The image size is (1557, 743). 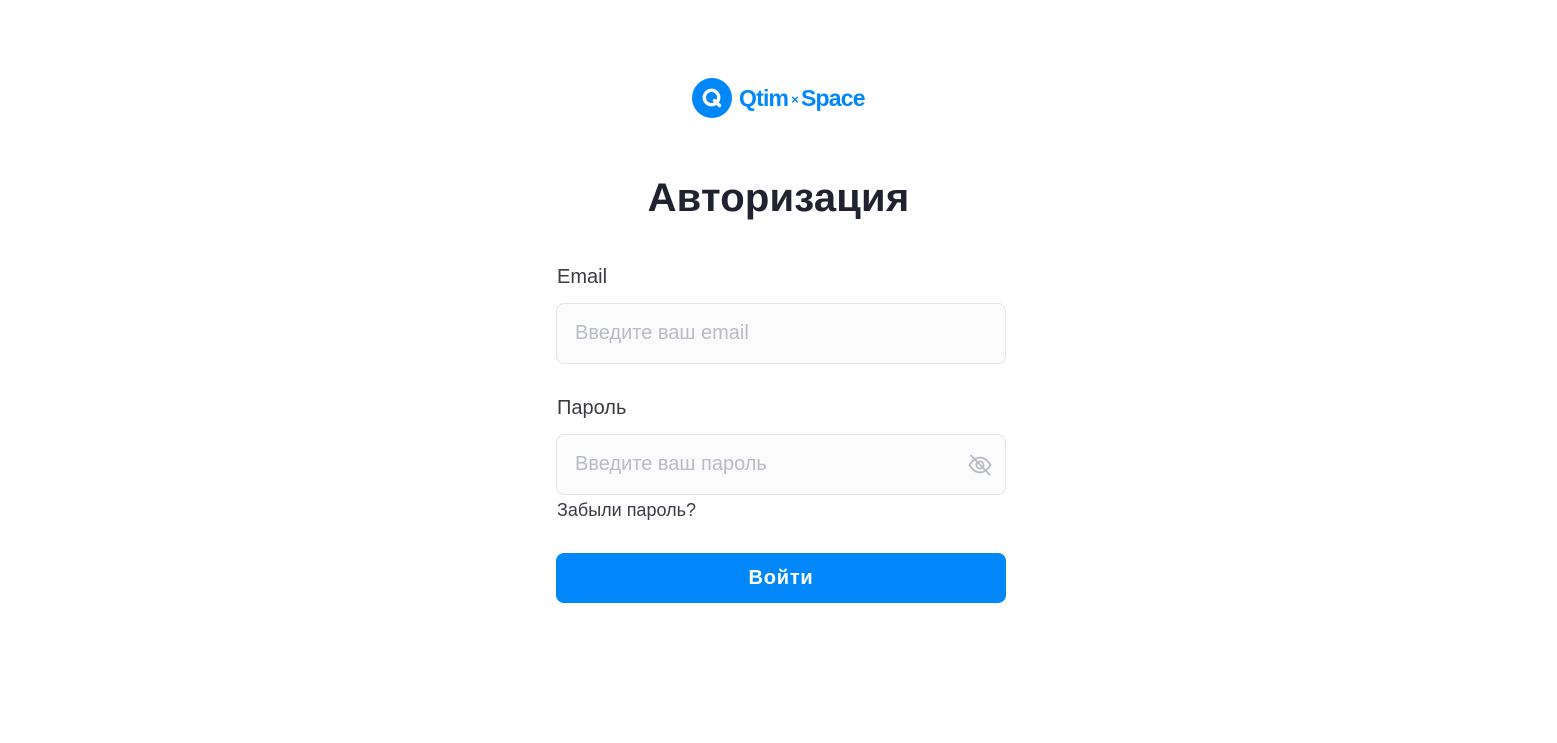 I want to click on email-field, so click(x=756, y=333).